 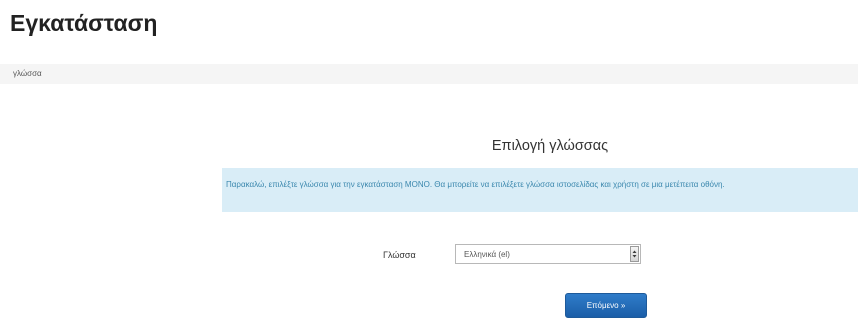 What do you see at coordinates (27, 73) in the screenshot?
I see `breadcrumb-item-language: γλώσσα` at bounding box center [27, 73].